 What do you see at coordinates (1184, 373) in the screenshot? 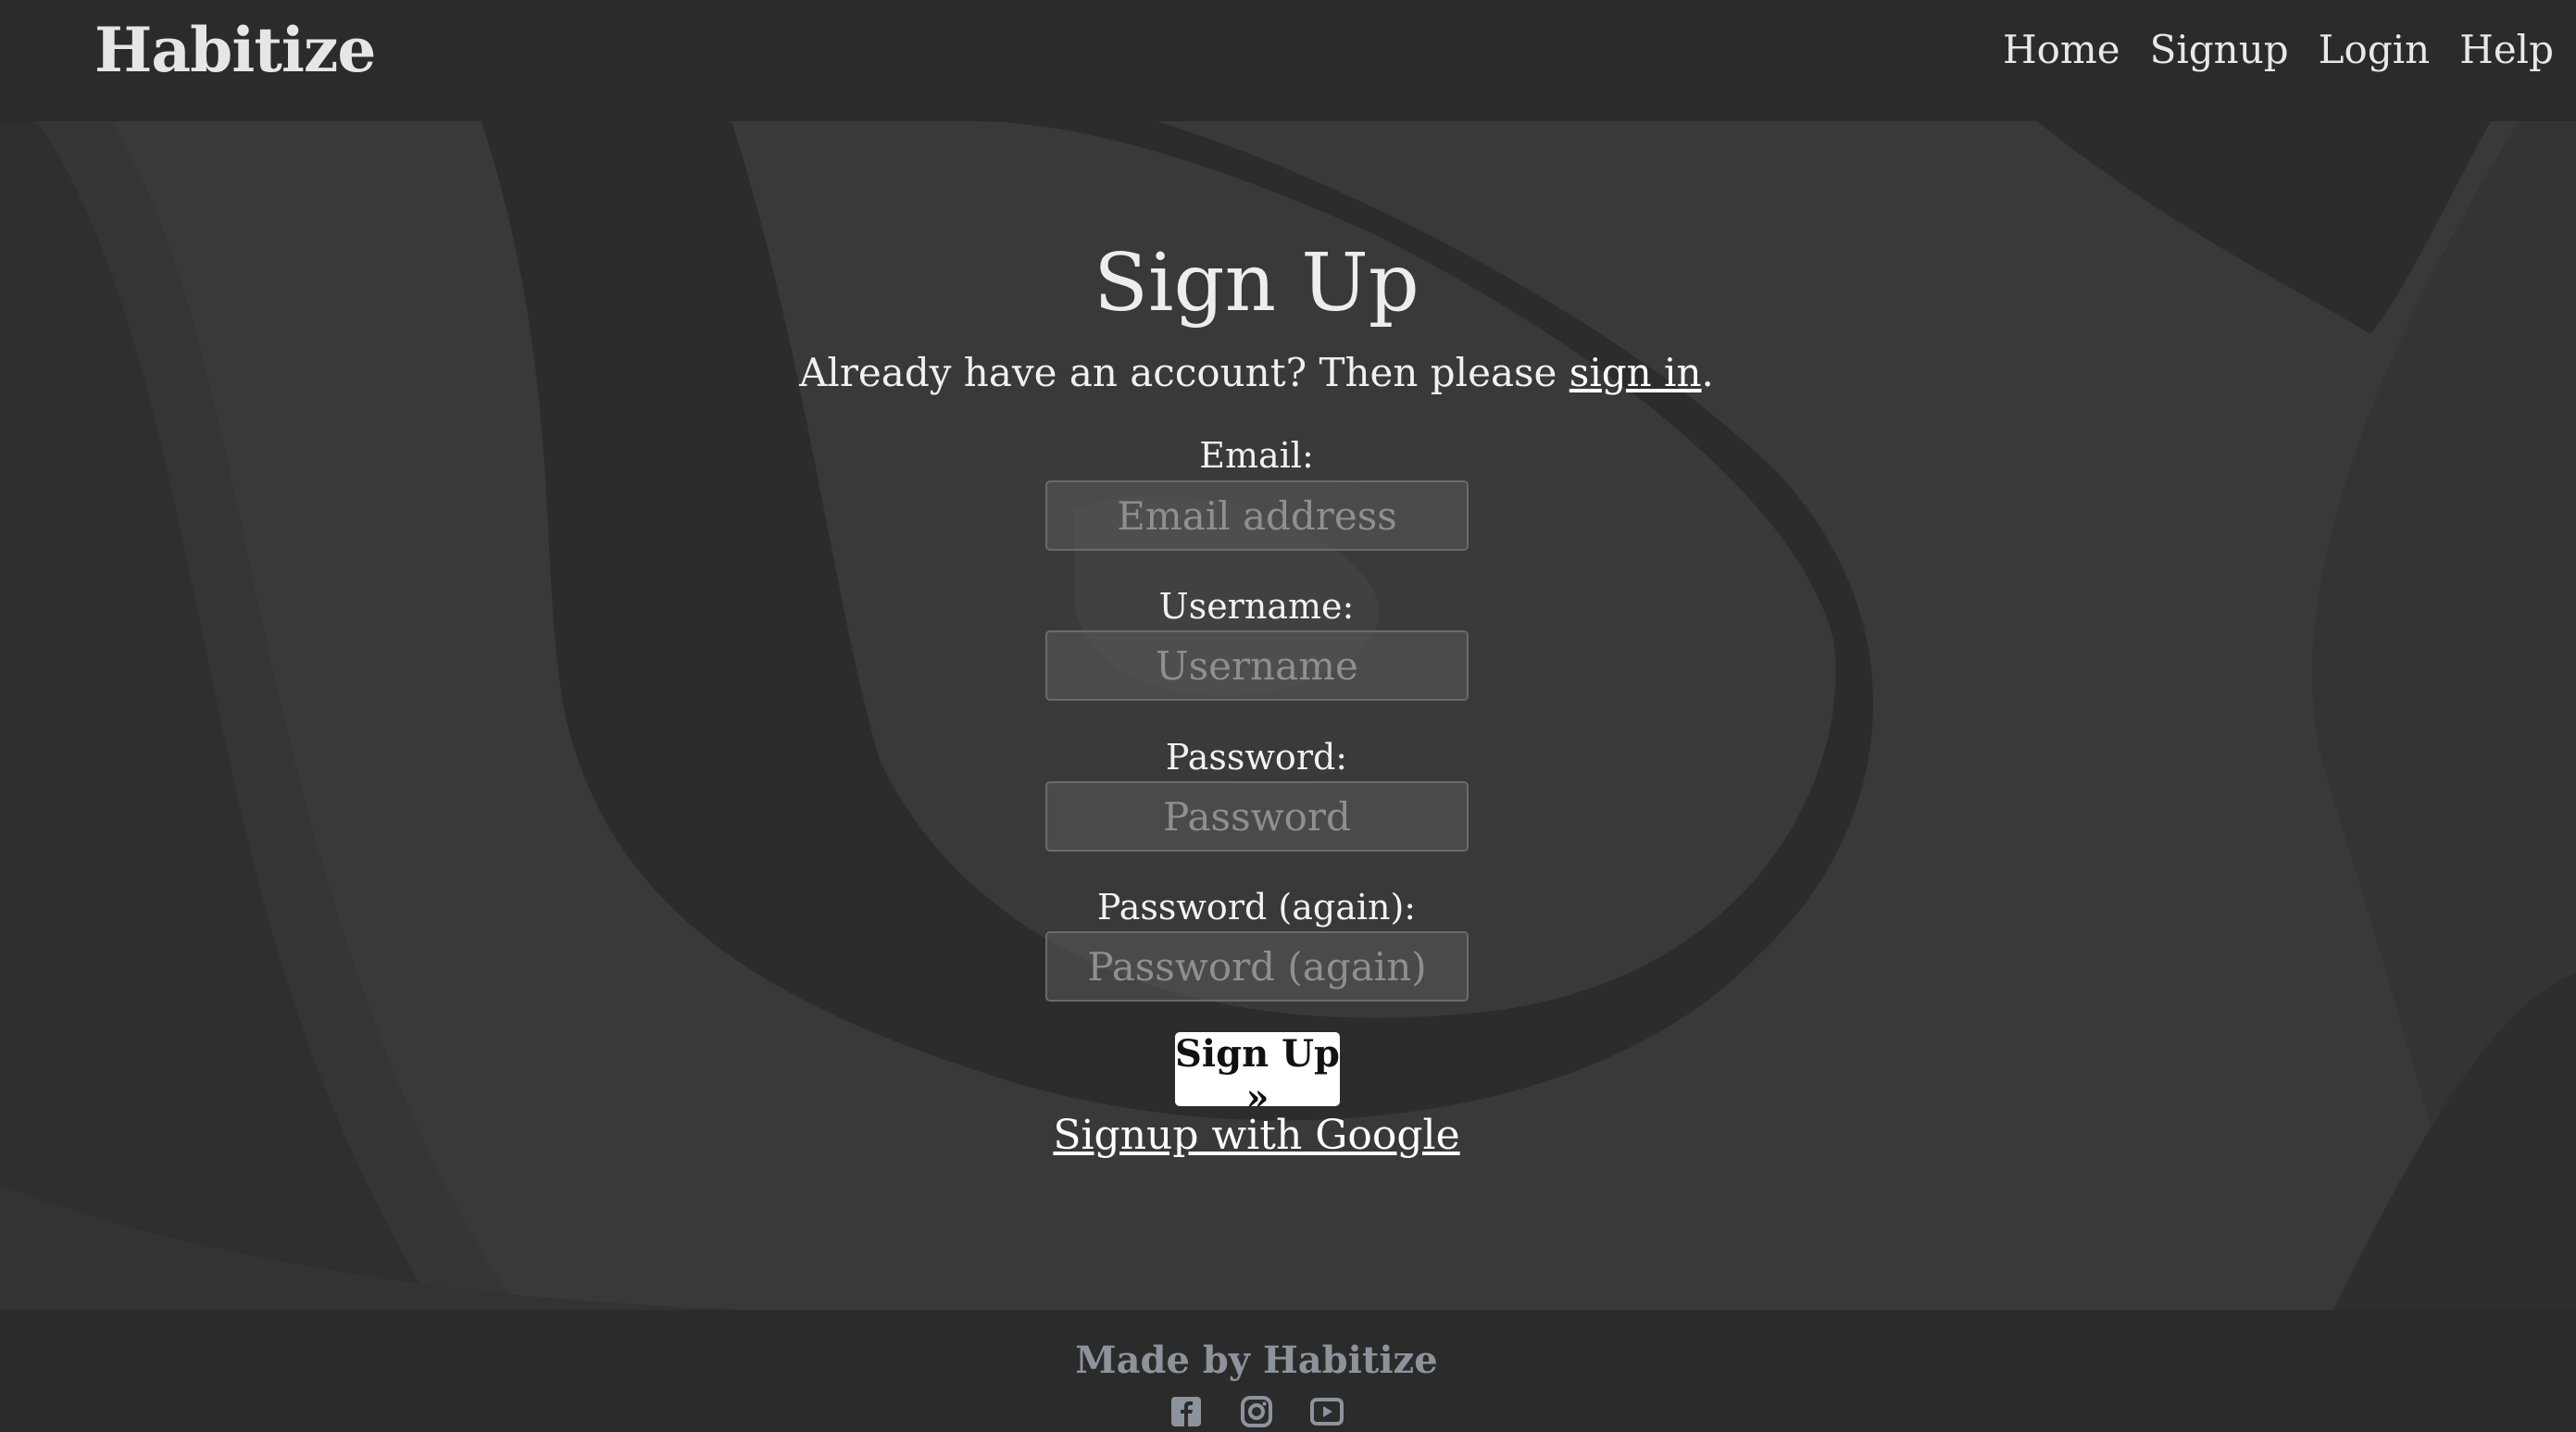
I see `signin-prompt-text: Already have an account? Then please` at bounding box center [1184, 373].